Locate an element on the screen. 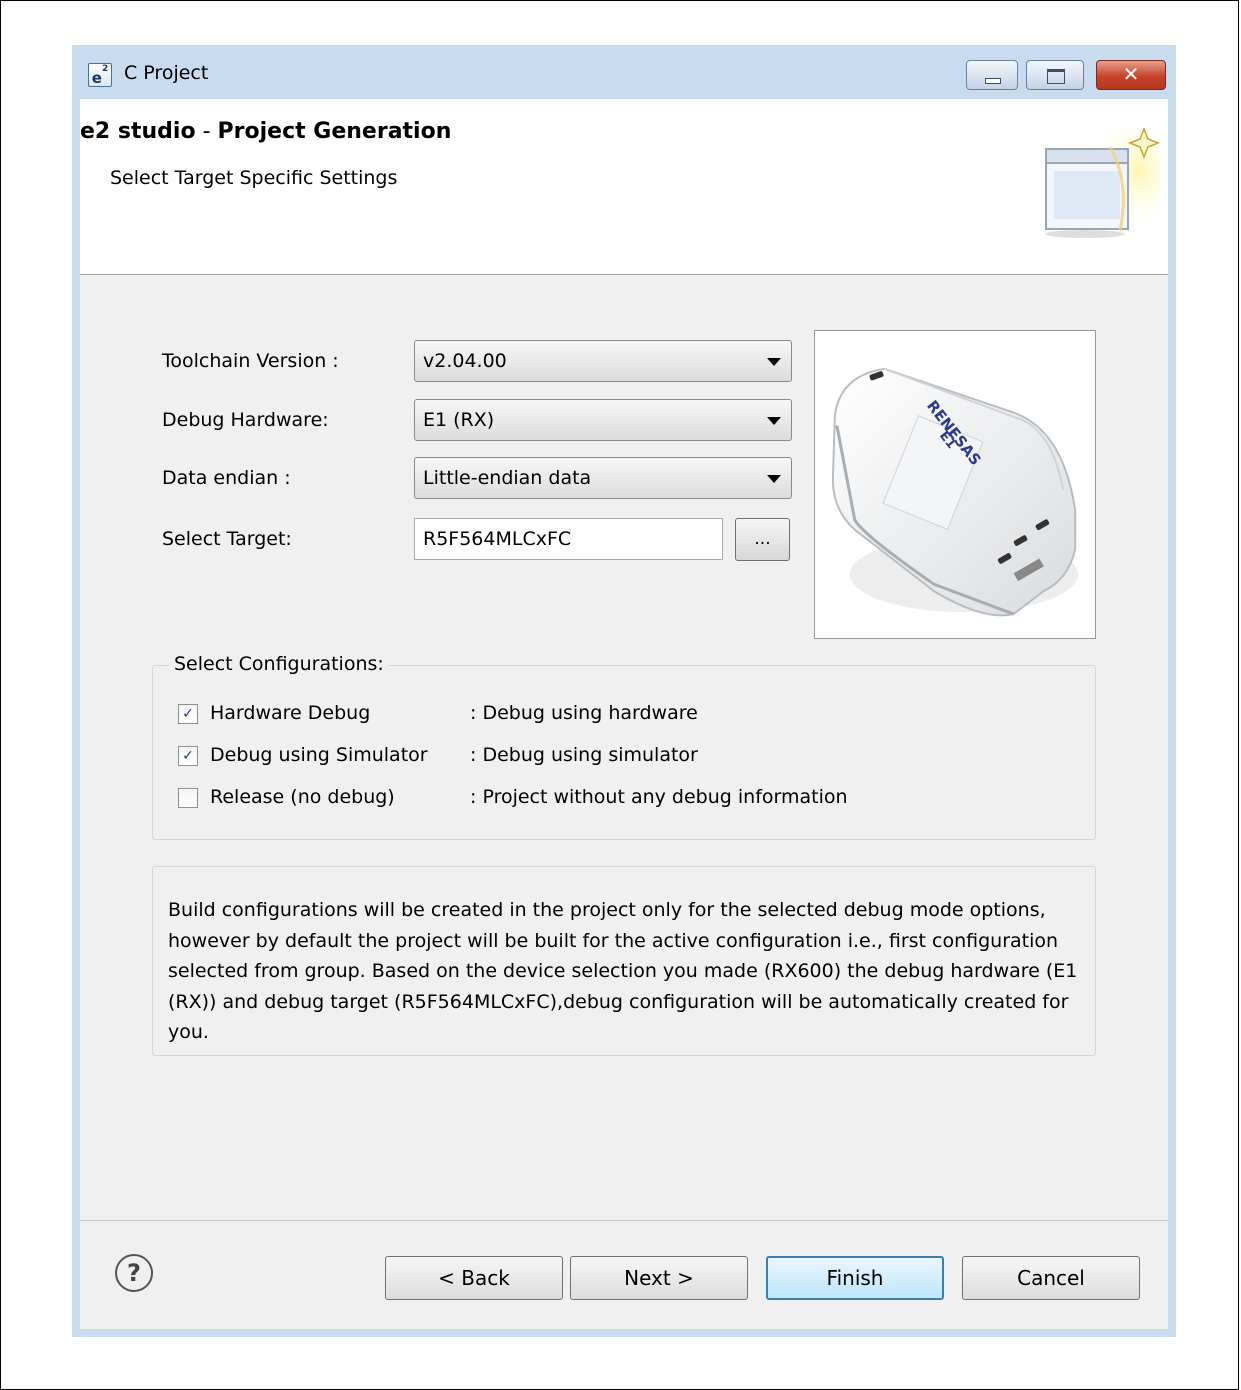  configurations-group-title: Select Configurations: is located at coordinates (279, 664).